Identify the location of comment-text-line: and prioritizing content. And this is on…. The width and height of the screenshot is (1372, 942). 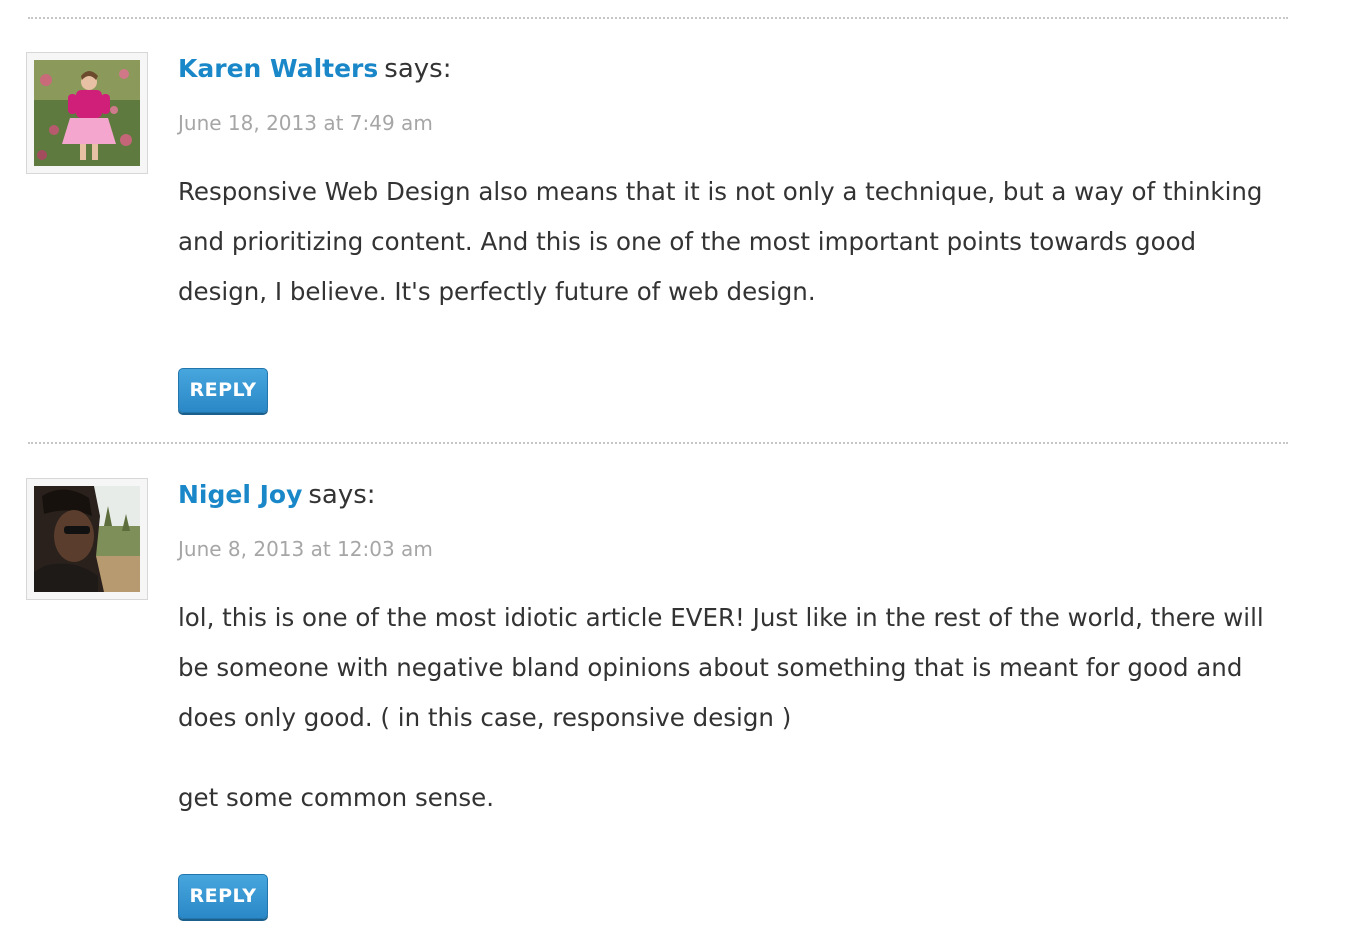
(687, 241).